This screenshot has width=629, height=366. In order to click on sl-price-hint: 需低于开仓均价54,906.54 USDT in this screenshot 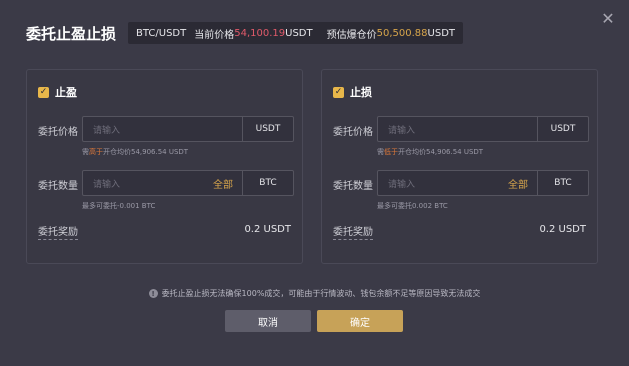, I will do `click(430, 152)`.